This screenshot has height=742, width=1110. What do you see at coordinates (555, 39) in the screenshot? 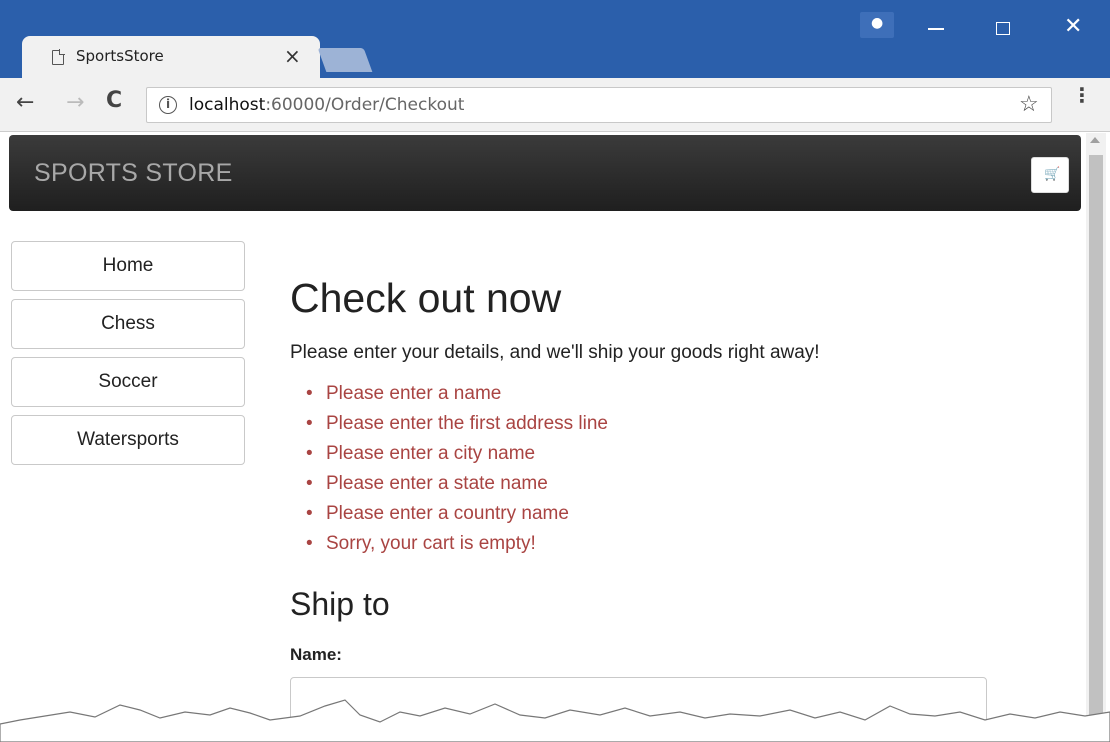
I see `title-bar: SportsStore × ● ✕` at bounding box center [555, 39].